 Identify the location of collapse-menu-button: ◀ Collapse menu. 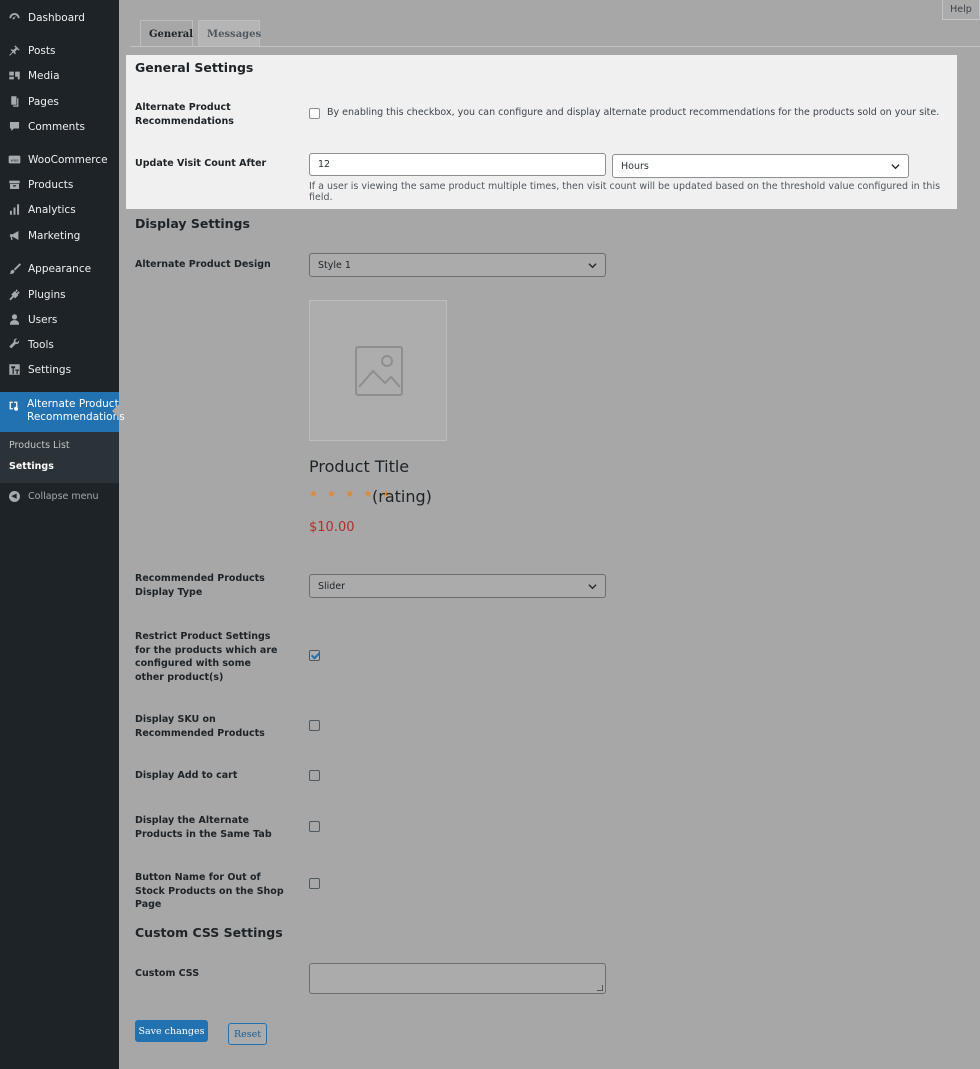
(59, 496).